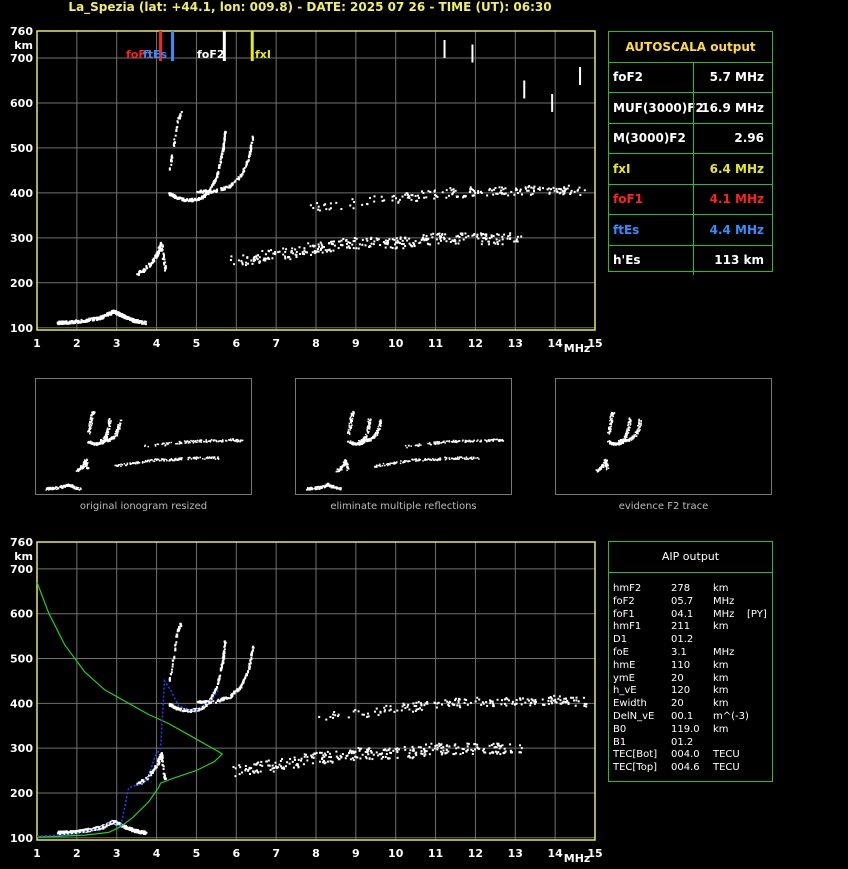 The height and width of the screenshot is (869, 848). I want to click on y-tick-label: 700, so click(21, 569).